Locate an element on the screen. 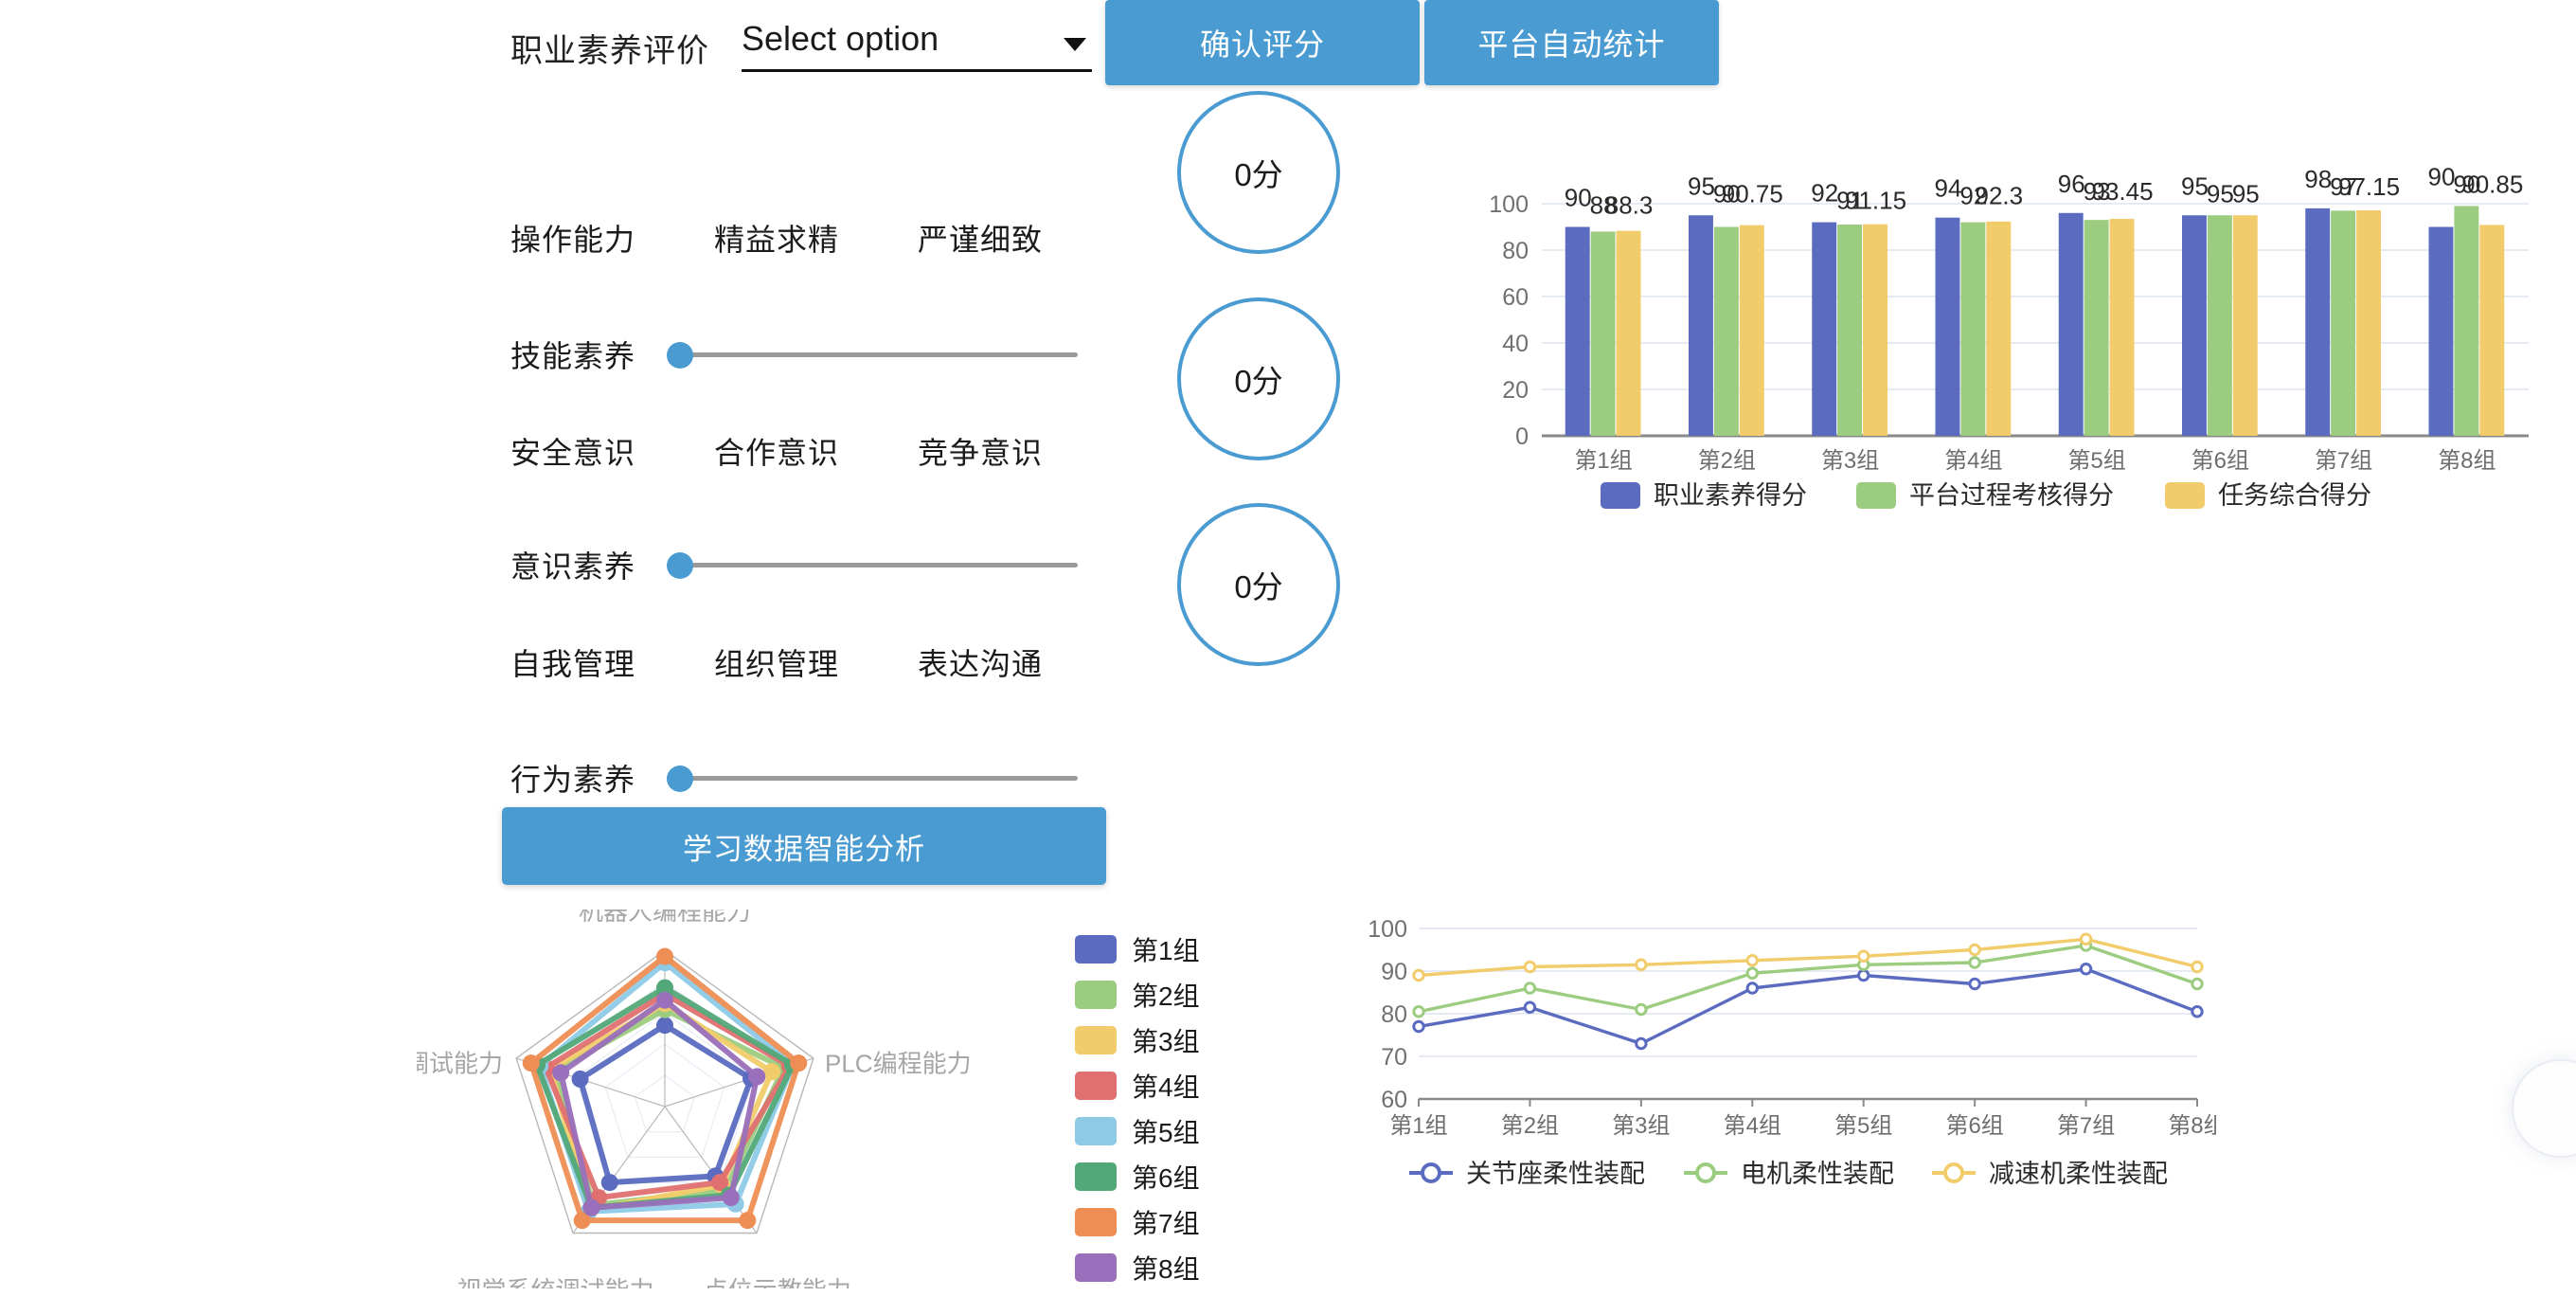  svg-text: 97.15 is located at coordinates (2369, 187).